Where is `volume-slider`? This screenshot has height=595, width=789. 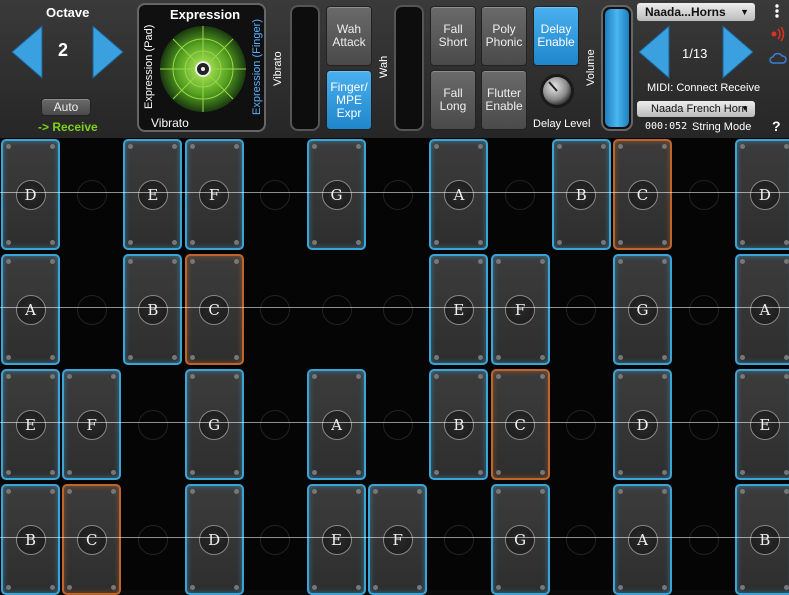
volume-slider is located at coordinates (617, 68).